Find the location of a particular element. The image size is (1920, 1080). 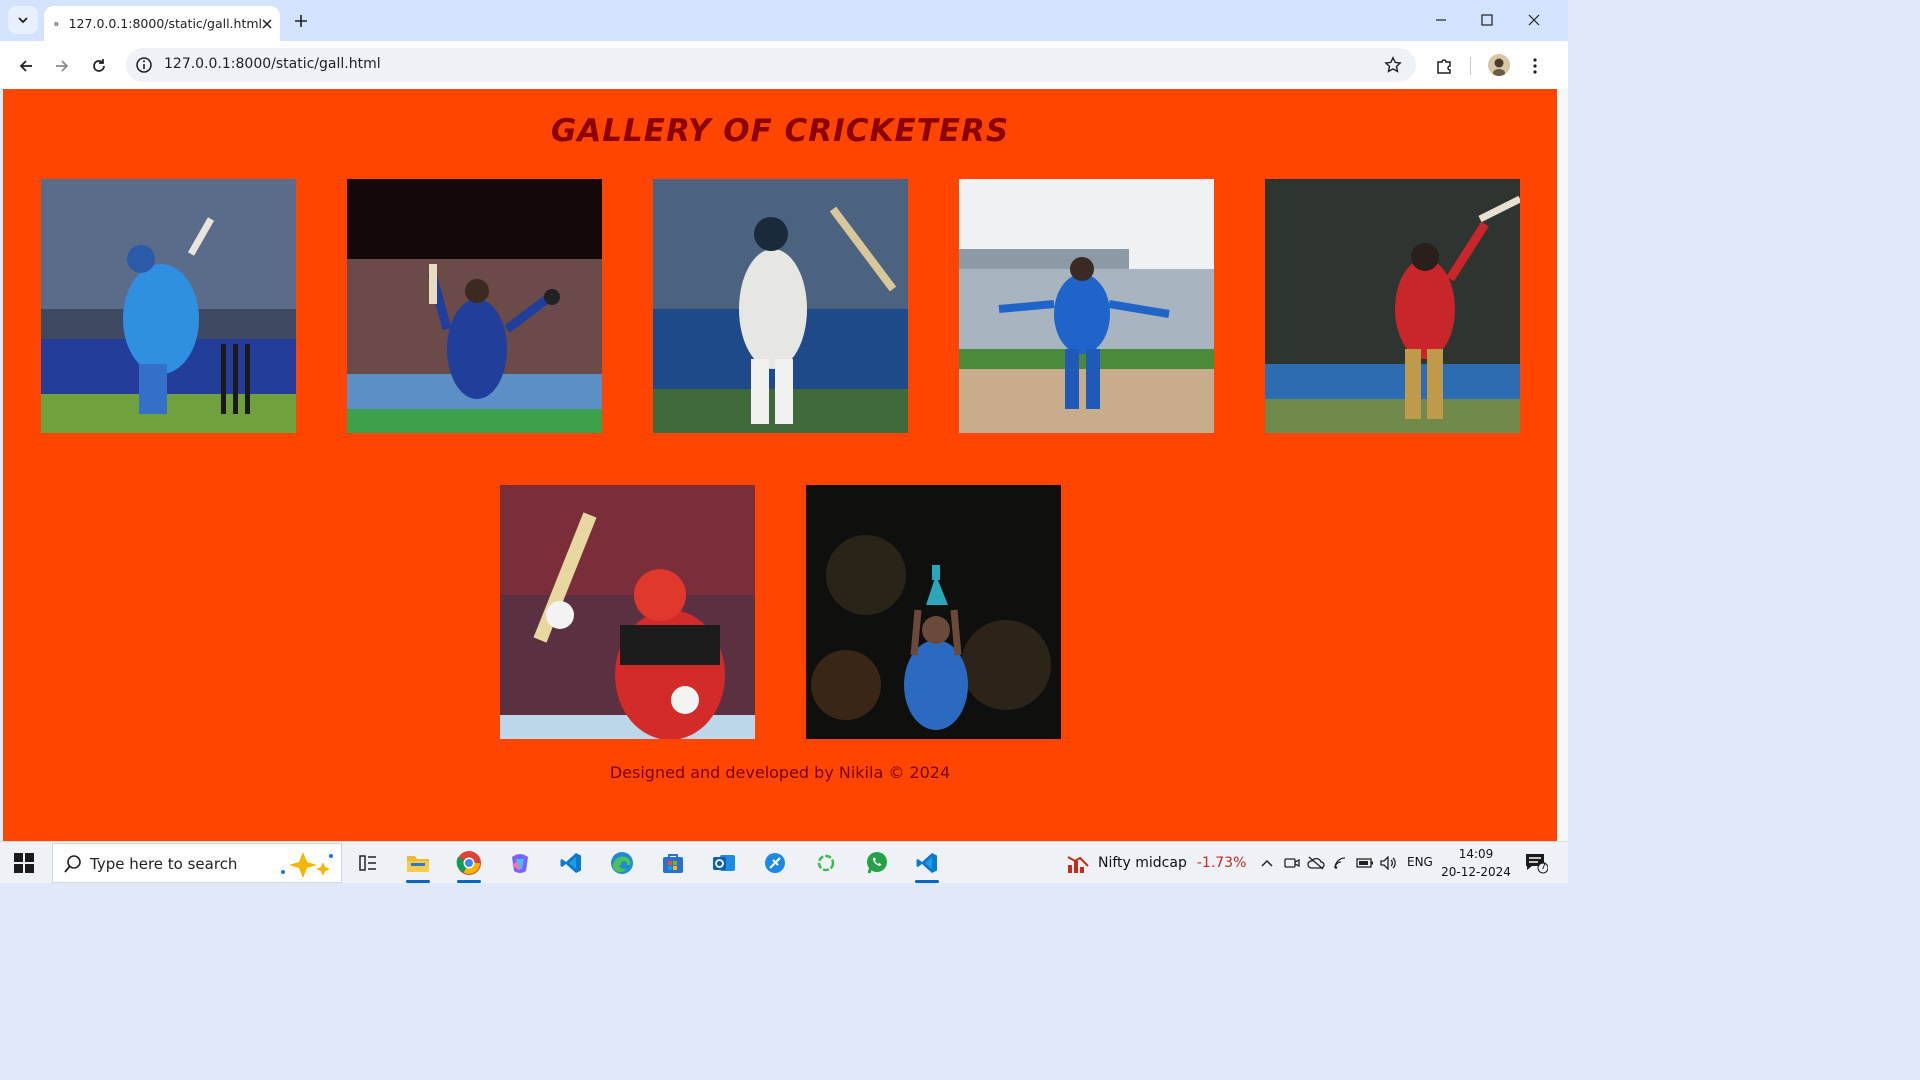

extensions-button is located at coordinates (1444, 66).